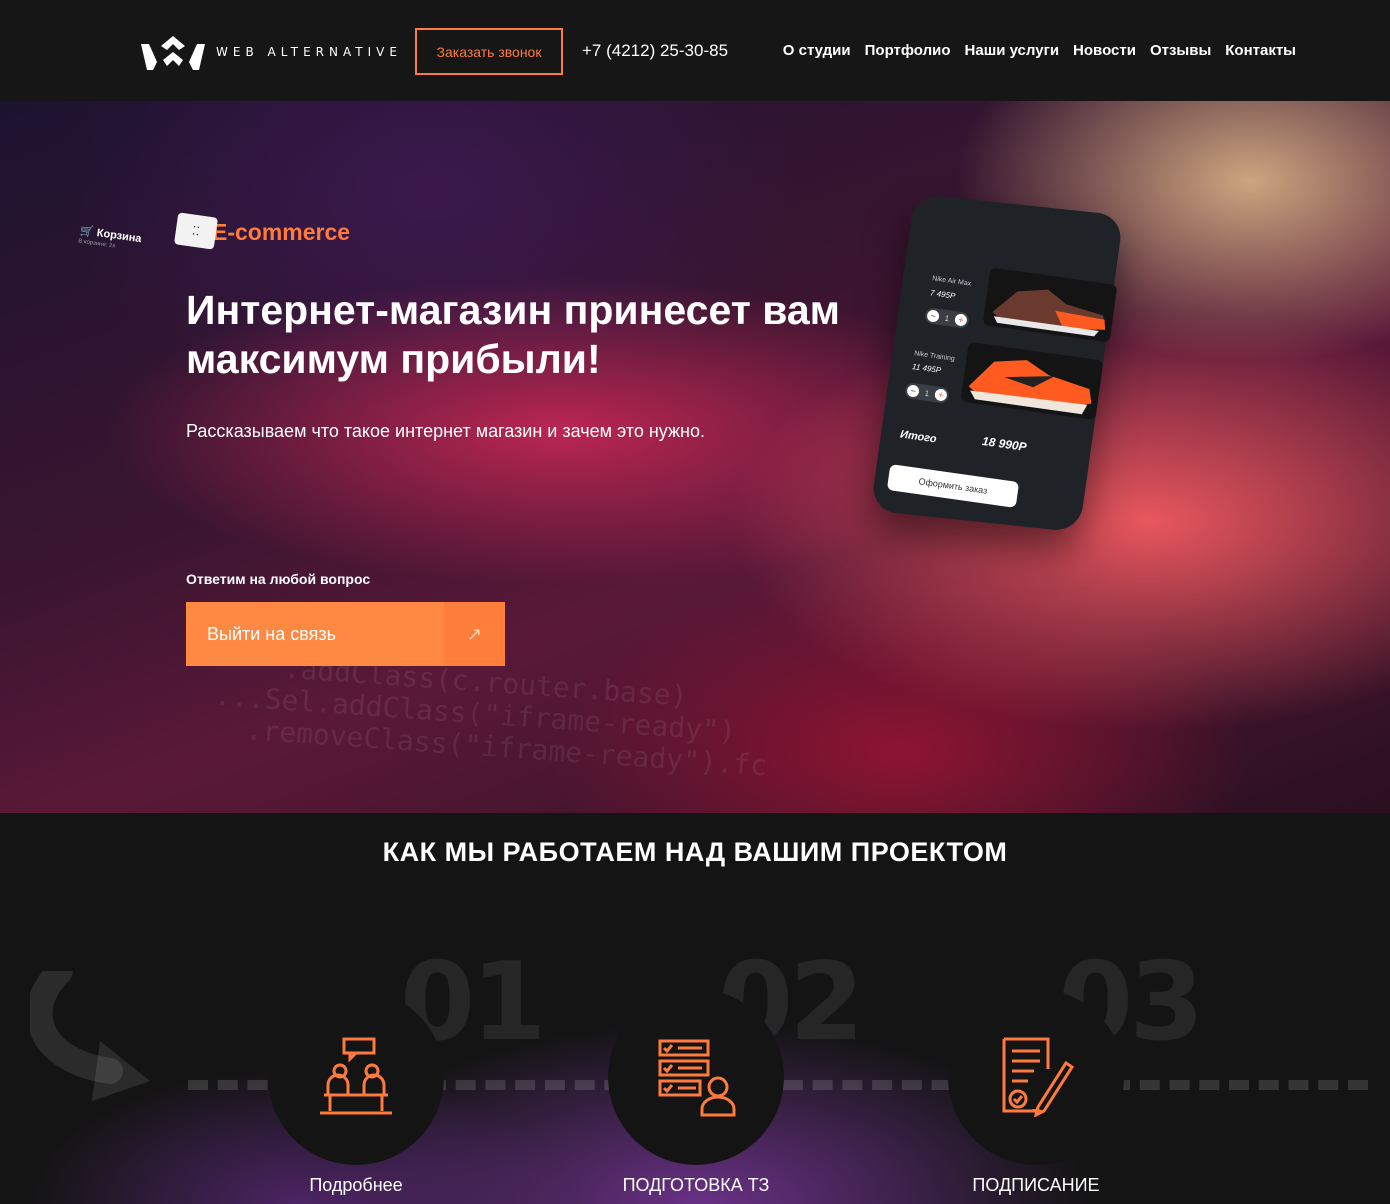 This screenshot has height=1204, width=1390. I want to click on contact-cta-label: Выйти на связь, so click(271, 633).